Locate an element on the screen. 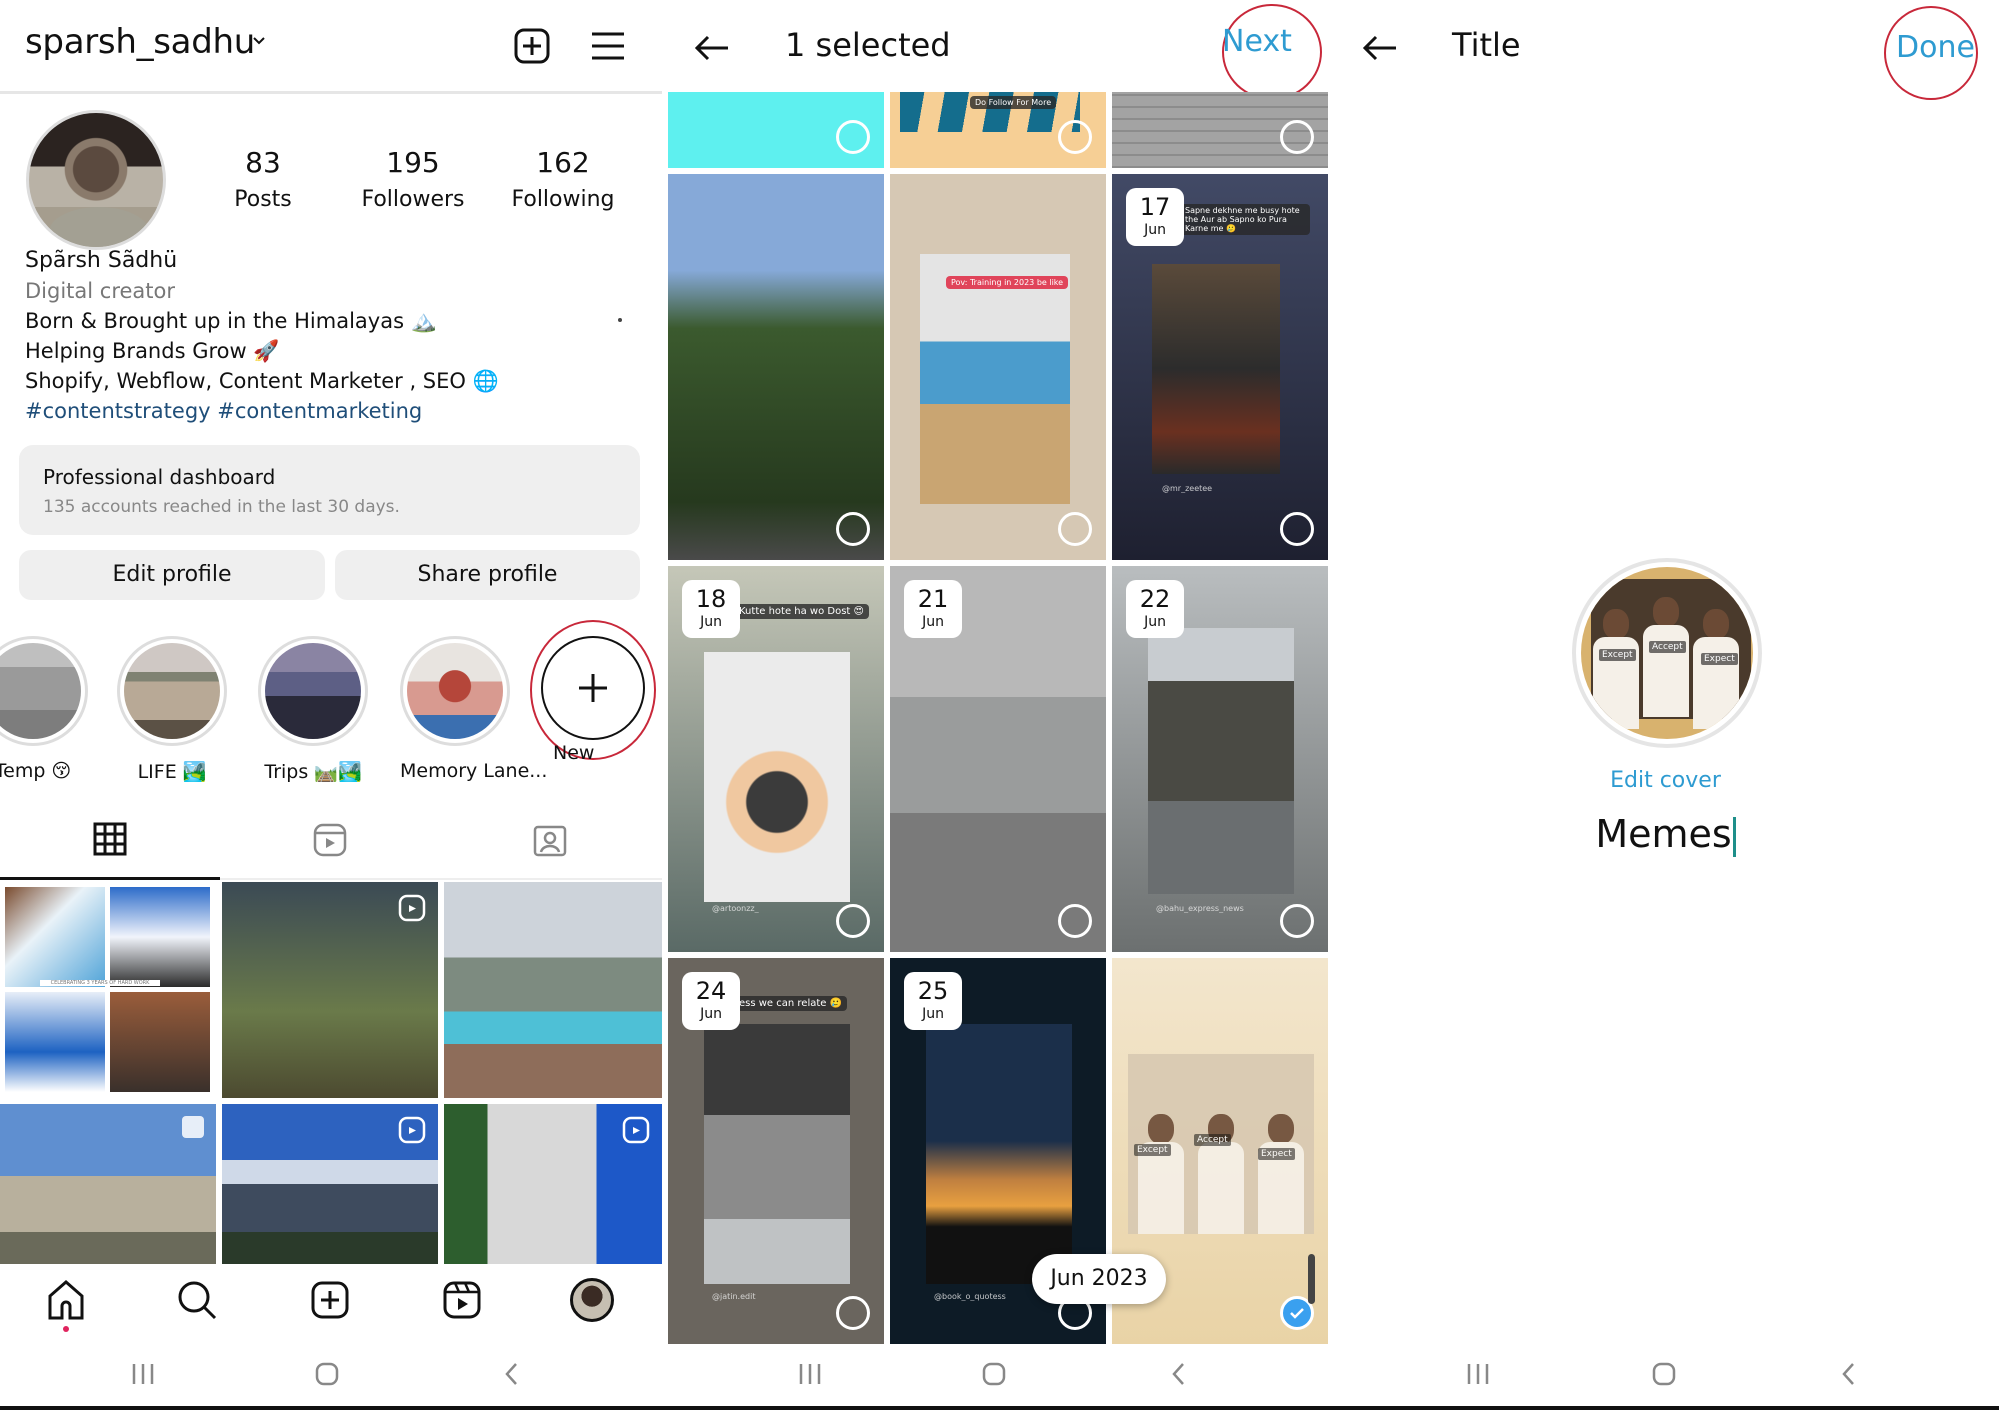 The height and width of the screenshot is (1414, 1999). next-button: Next is located at coordinates (1257, 41).